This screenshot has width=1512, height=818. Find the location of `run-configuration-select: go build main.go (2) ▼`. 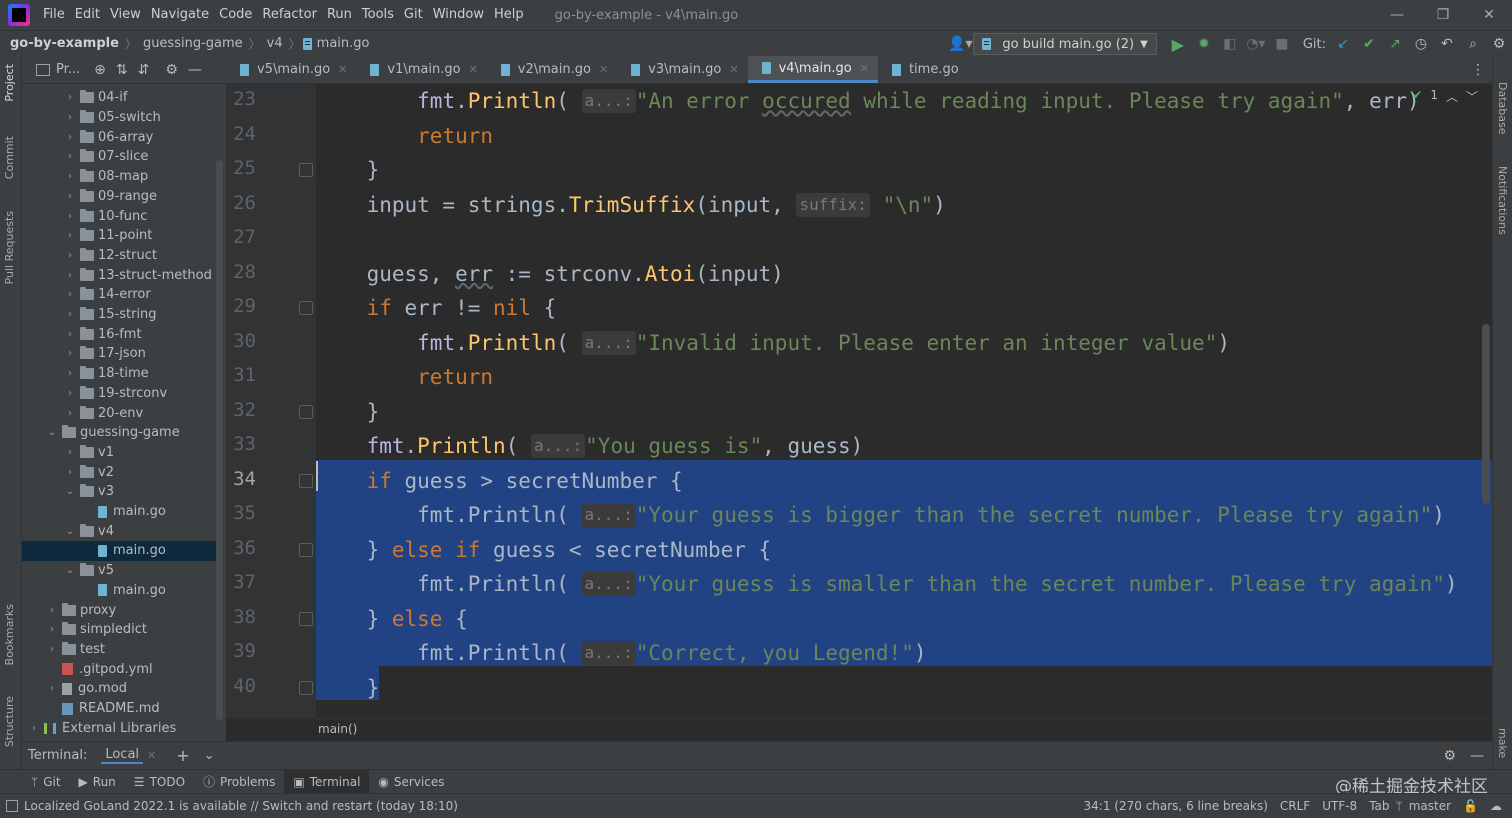

run-configuration-select: go build main.go (2) ▼ is located at coordinates (1065, 44).